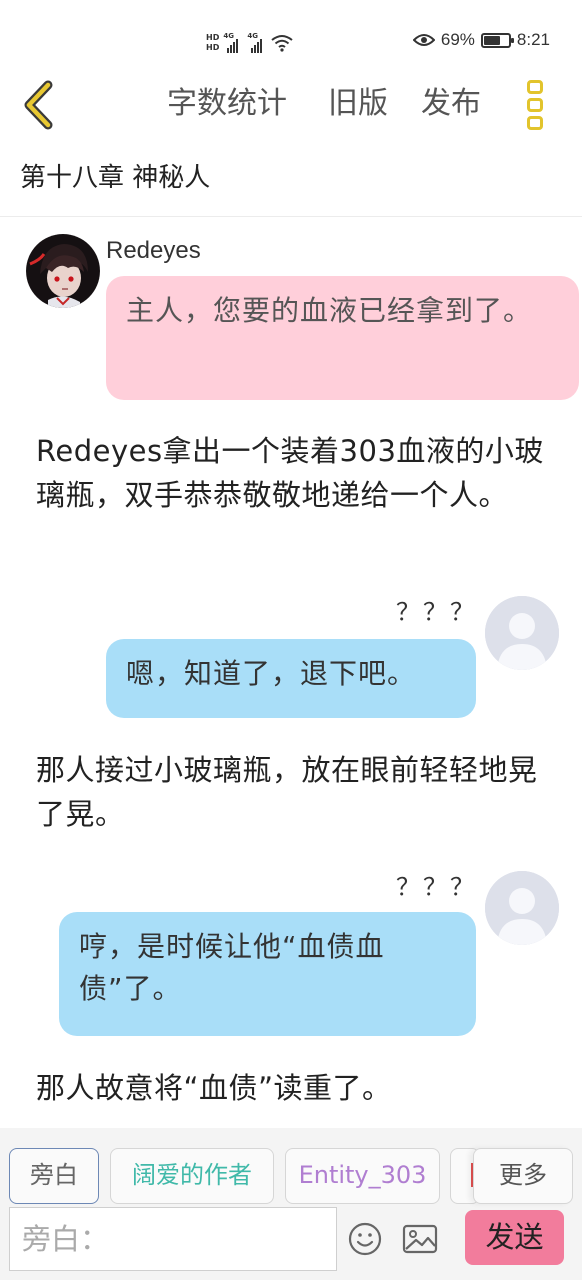  I want to click on more-roles-button: 更多, so click(523, 1176).